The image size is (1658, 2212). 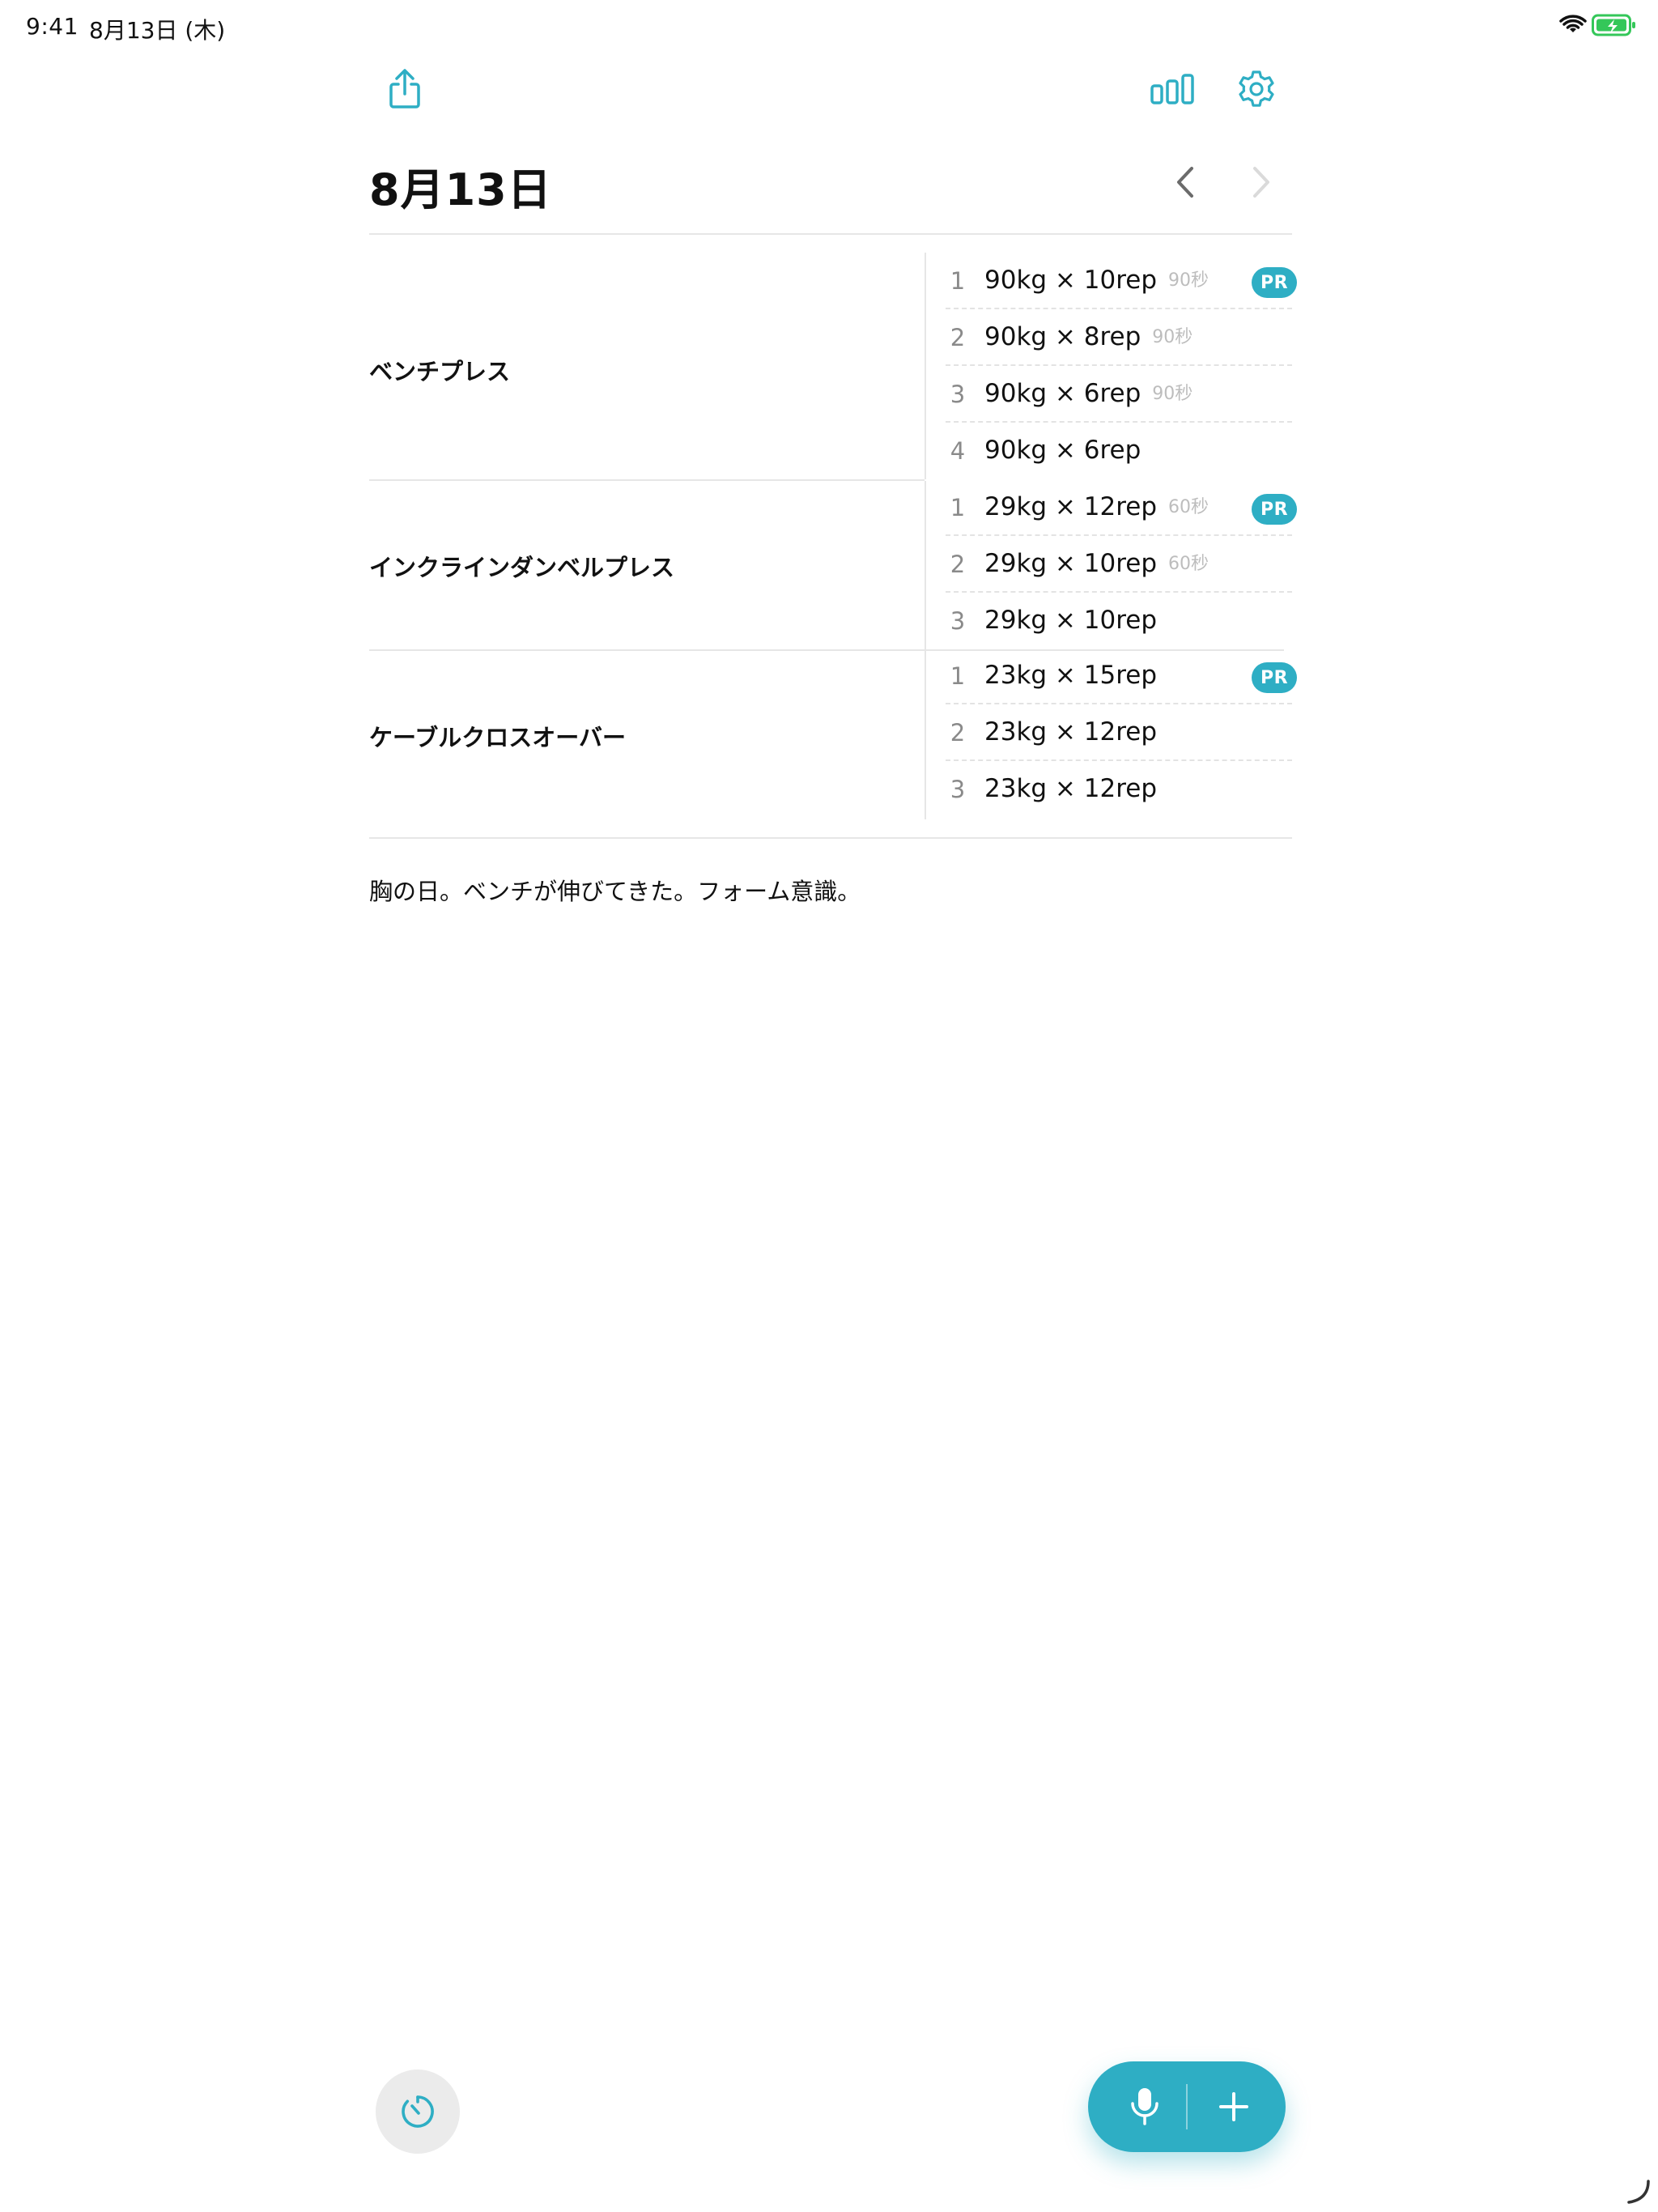 I want to click on timer-icon, so click(x=418, y=2112).